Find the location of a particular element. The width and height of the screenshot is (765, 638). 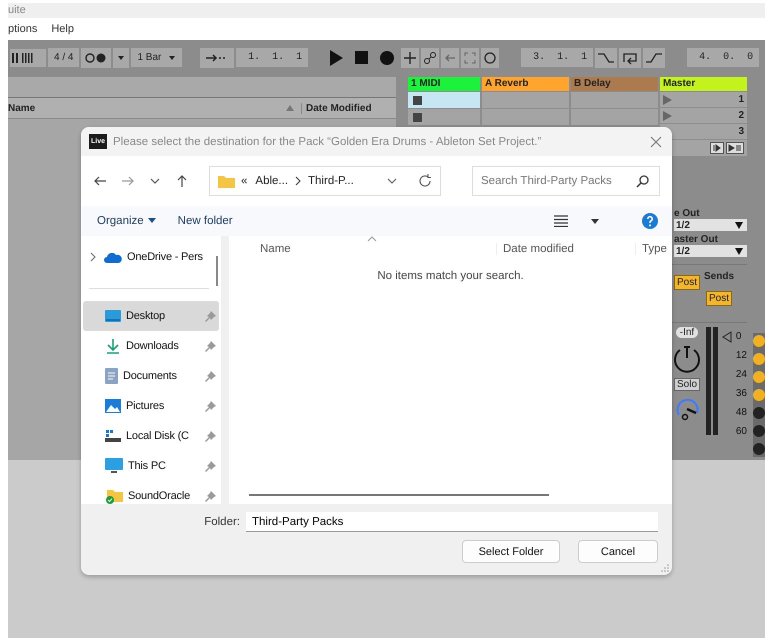

window-title: uite is located at coordinates (17, 10).